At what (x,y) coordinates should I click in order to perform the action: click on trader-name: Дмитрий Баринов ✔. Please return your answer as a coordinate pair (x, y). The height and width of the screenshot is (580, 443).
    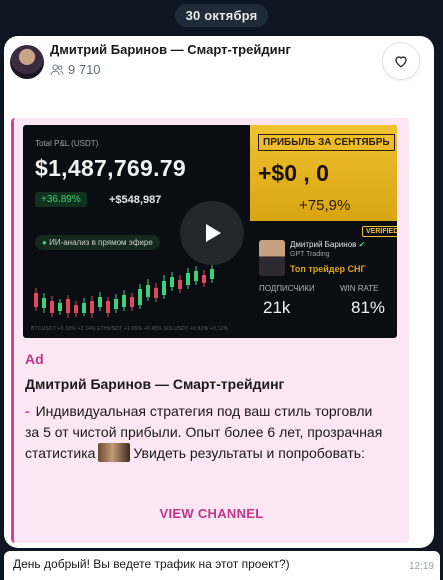
    Looking at the image, I should click on (327, 244).